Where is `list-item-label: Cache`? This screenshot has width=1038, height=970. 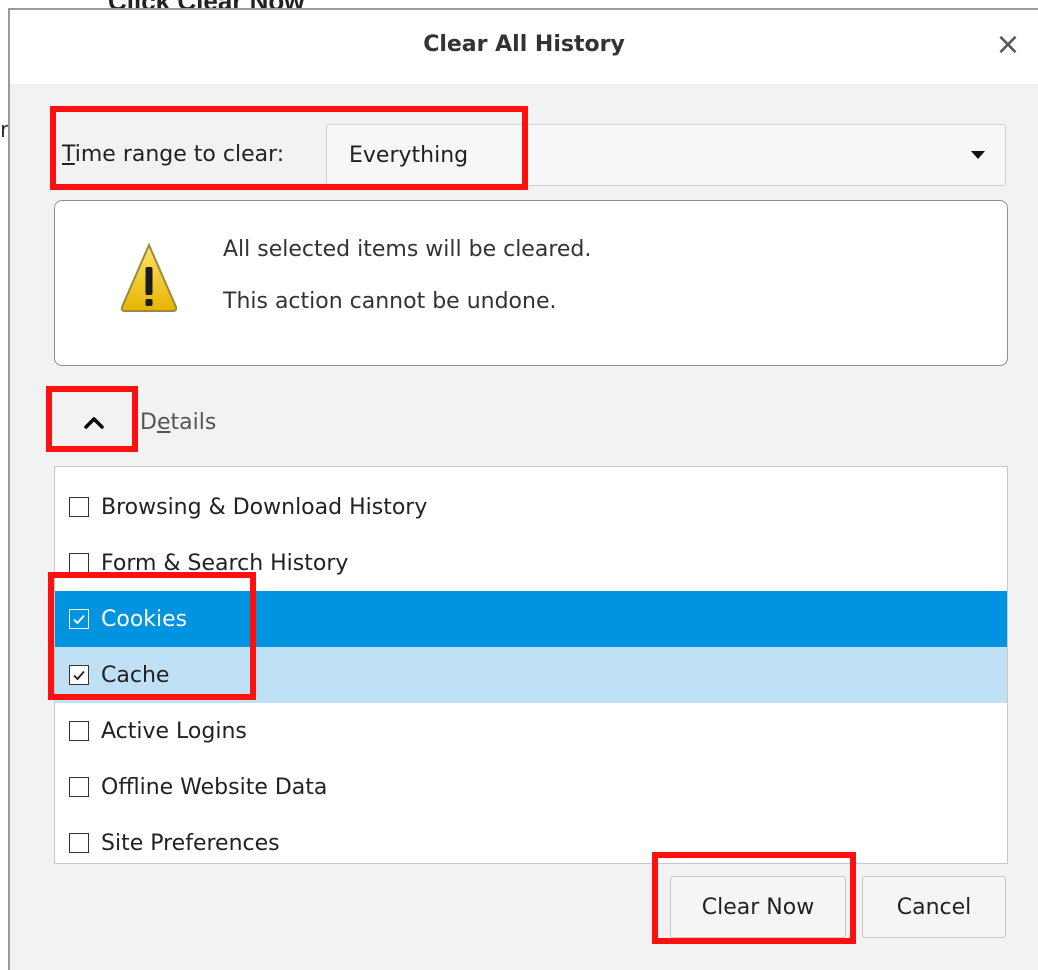 list-item-label: Cache is located at coordinates (135, 675).